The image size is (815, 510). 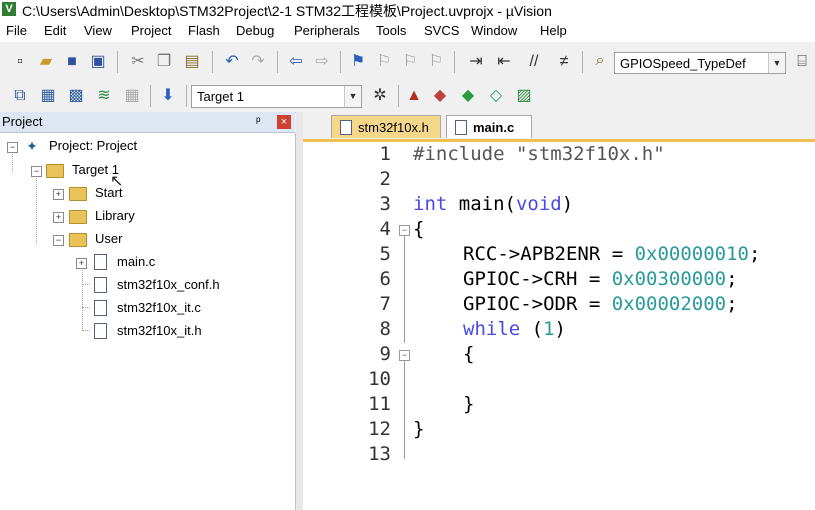 What do you see at coordinates (55, 30) in the screenshot?
I see `menu-edit: Edit` at bounding box center [55, 30].